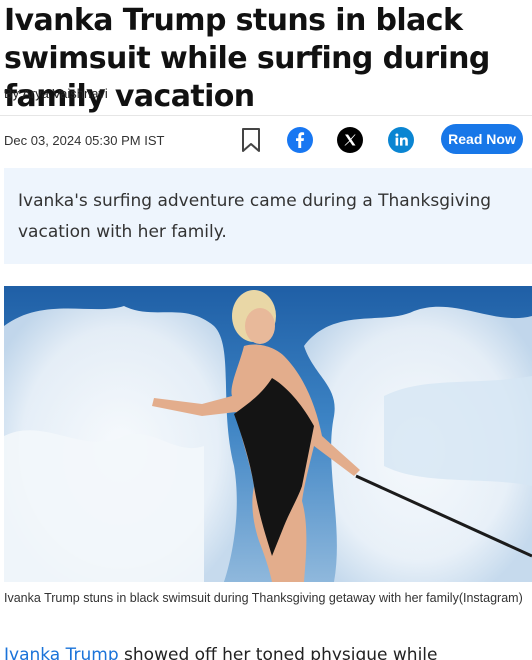  I want to click on read-now-button: Read Now, so click(482, 139).